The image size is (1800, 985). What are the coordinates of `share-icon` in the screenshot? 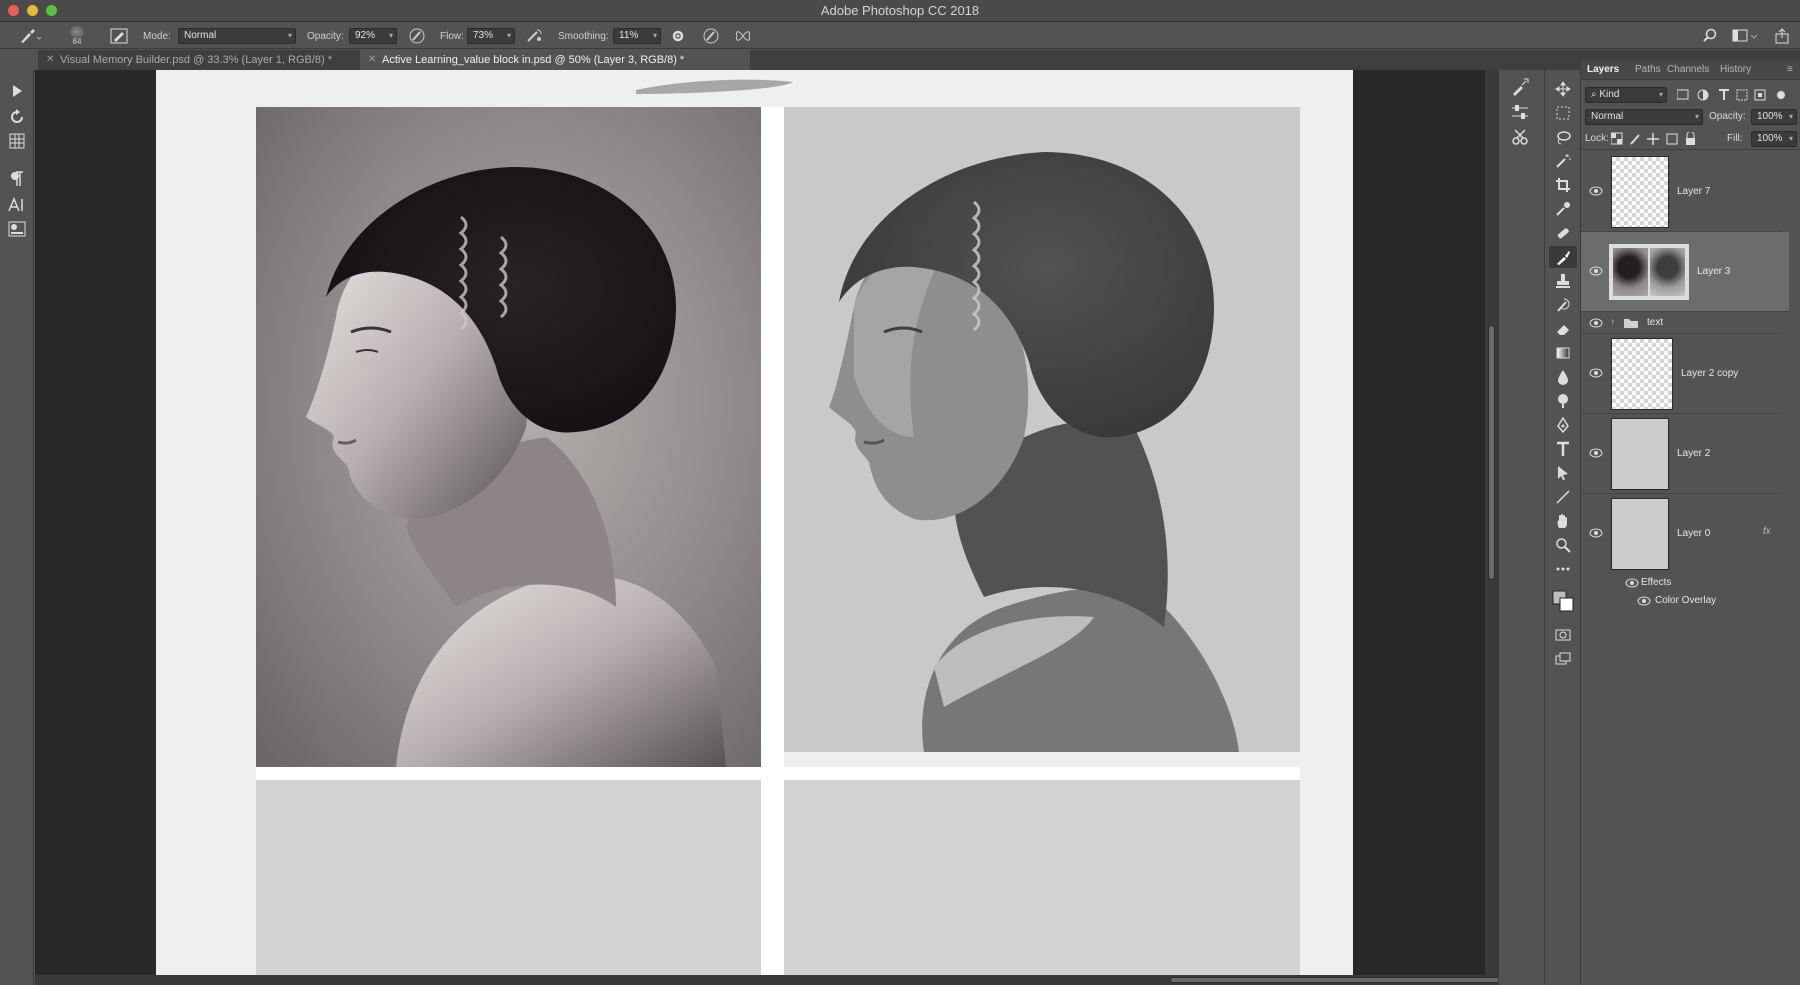 It's located at (1782, 36).